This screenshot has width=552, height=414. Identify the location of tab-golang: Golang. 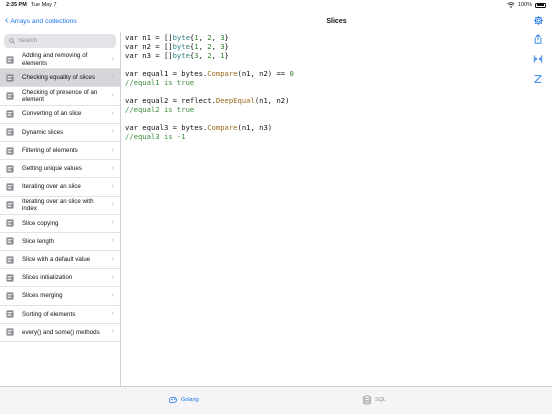
(183, 400).